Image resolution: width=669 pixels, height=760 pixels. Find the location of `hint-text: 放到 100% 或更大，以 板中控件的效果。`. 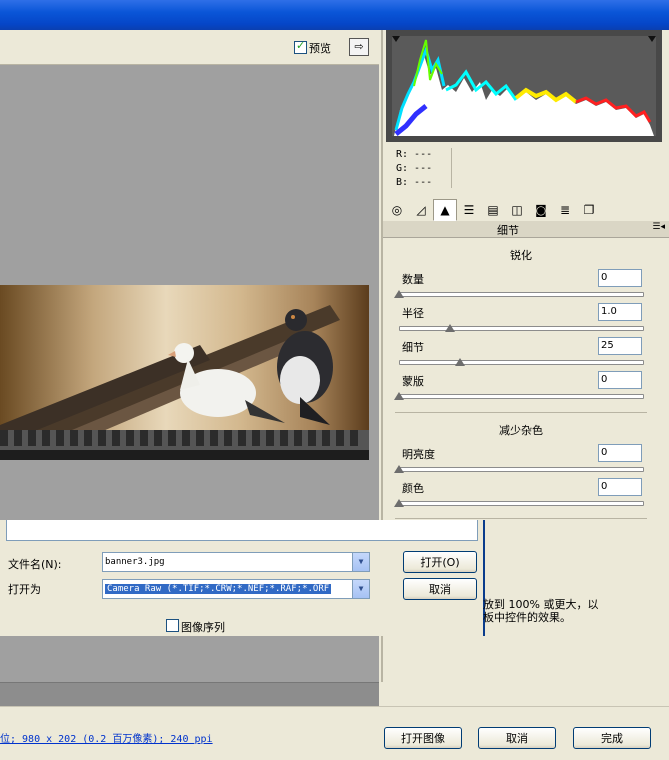

hint-text: 放到 100% 或更大，以 板中控件的效果。 is located at coordinates (558, 611).